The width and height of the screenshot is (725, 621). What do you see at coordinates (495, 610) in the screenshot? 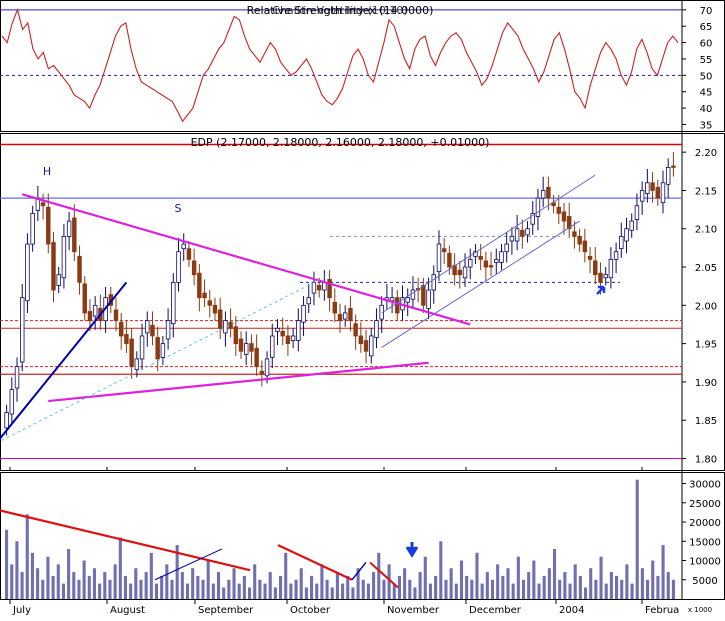
I see `x-tick-label: December` at bounding box center [495, 610].